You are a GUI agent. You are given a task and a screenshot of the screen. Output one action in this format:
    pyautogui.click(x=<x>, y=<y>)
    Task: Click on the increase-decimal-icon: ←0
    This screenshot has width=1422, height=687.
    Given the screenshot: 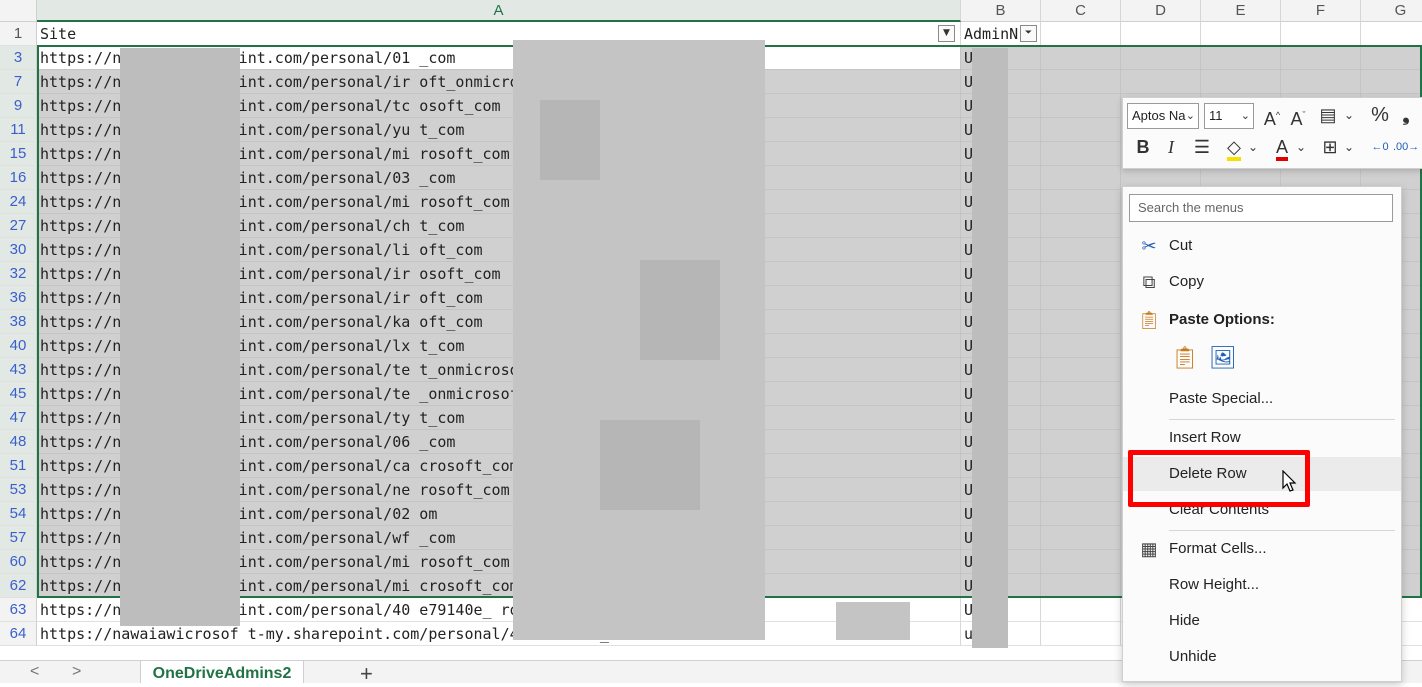 What is the action you would take?
    pyautogui.click(x=1380, y=147)
    